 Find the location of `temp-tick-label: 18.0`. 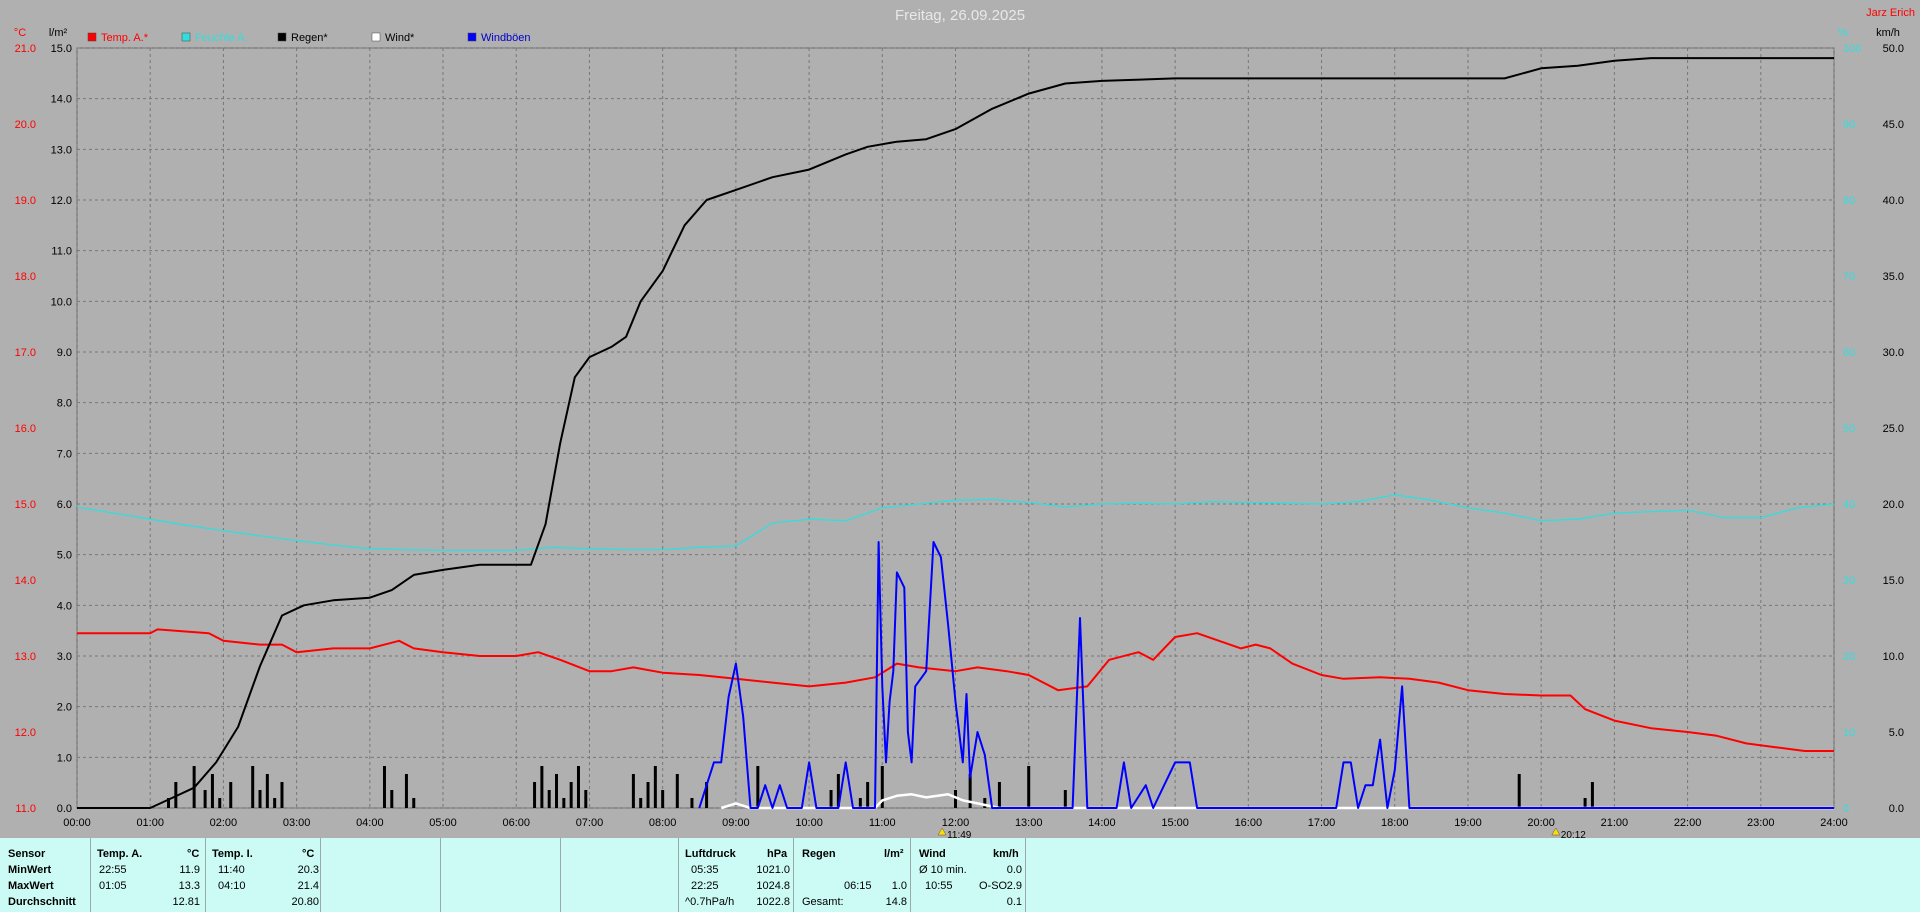

temp-tick-label: 18.0 is located at coordinates (25, 277).